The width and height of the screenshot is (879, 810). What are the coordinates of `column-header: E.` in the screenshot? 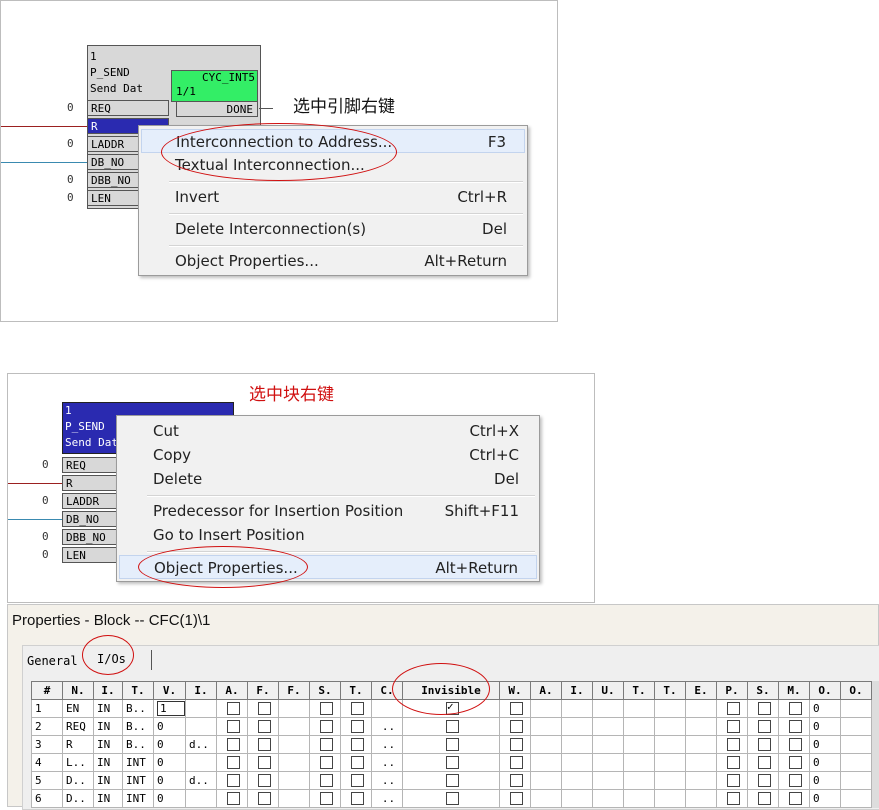 It's located at (701, 690).